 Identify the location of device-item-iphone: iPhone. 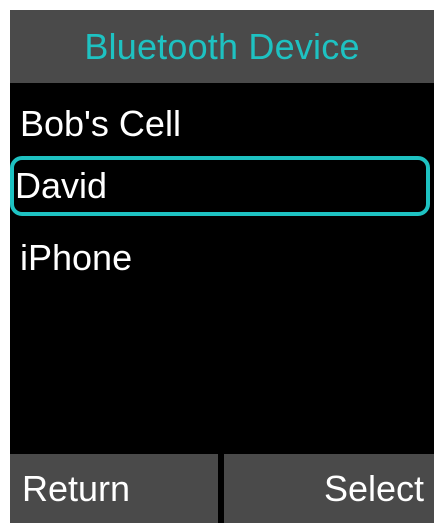
(221, 258).